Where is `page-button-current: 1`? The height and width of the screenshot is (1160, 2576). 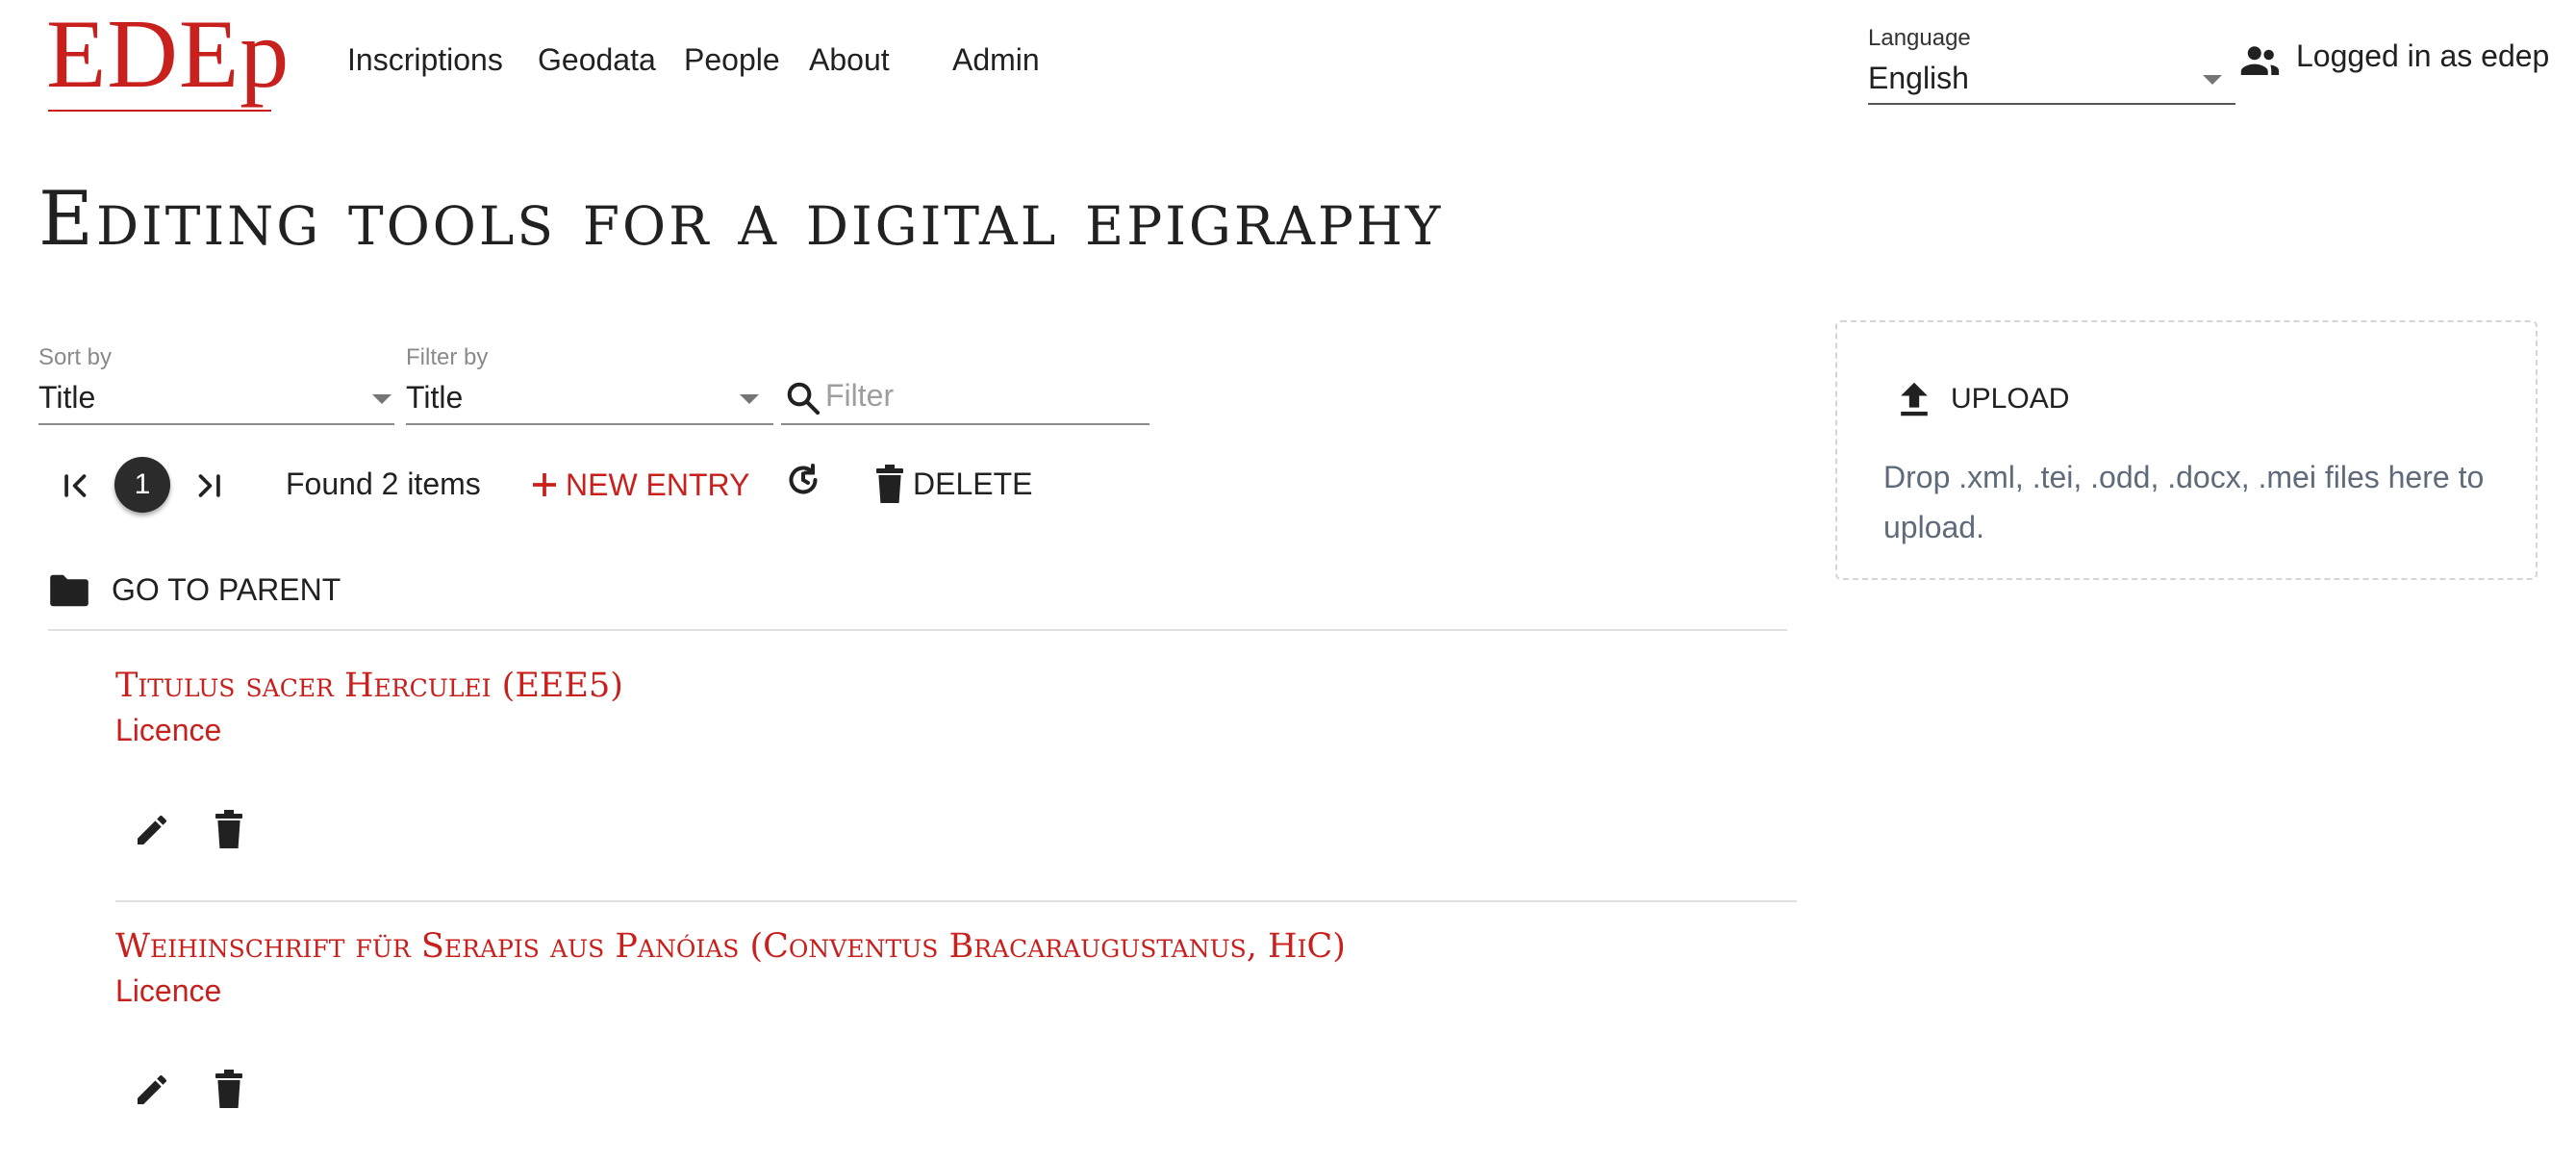
page-button-current: 1 is located at coordinates (142, 485).